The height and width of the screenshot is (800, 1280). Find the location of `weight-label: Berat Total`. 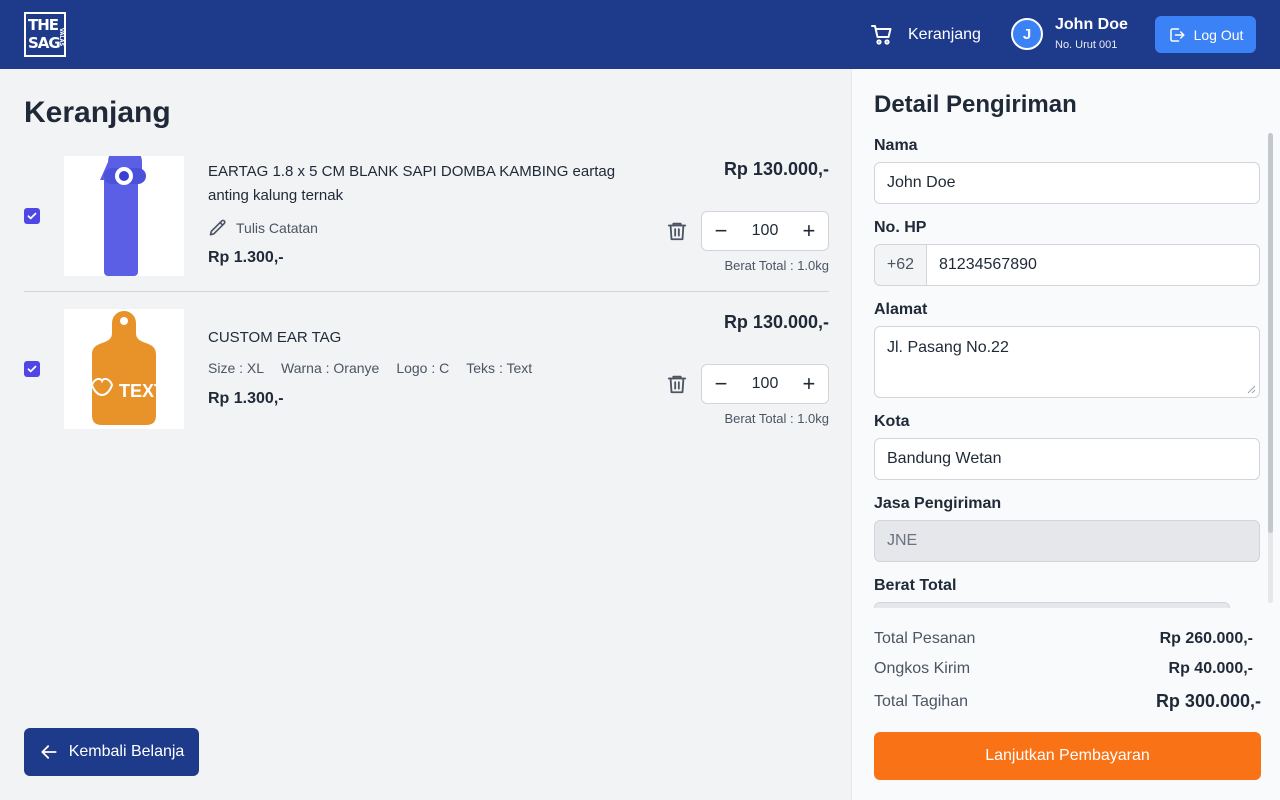

weight-label: Berat Total is located at coordinates (915, 585).